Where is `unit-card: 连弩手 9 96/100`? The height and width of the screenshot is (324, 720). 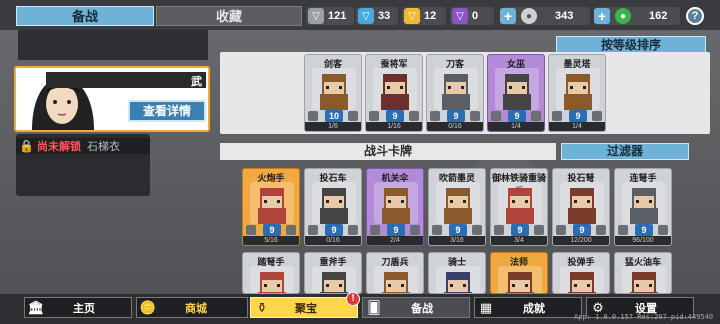 unit-card: 连弩手 9 96/100 is located at coordinates (643, 207).